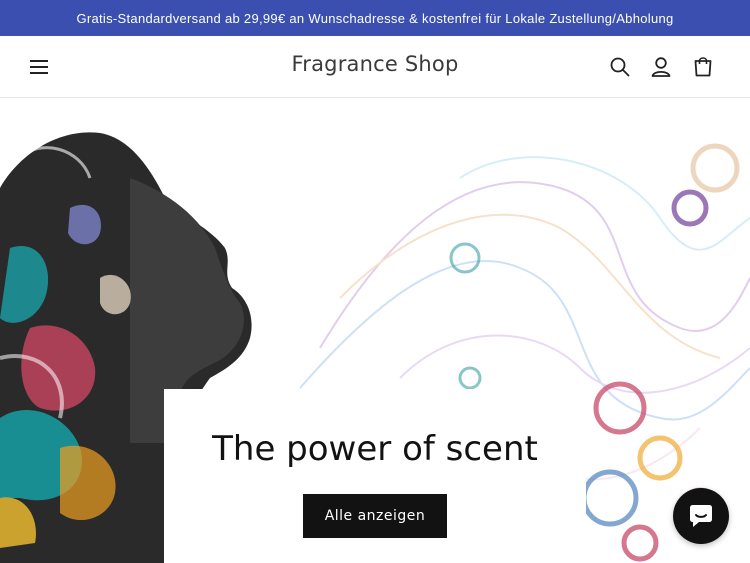 This screenshot has height=563, width=750. I want to click on chat-icon, so click(701, 516).